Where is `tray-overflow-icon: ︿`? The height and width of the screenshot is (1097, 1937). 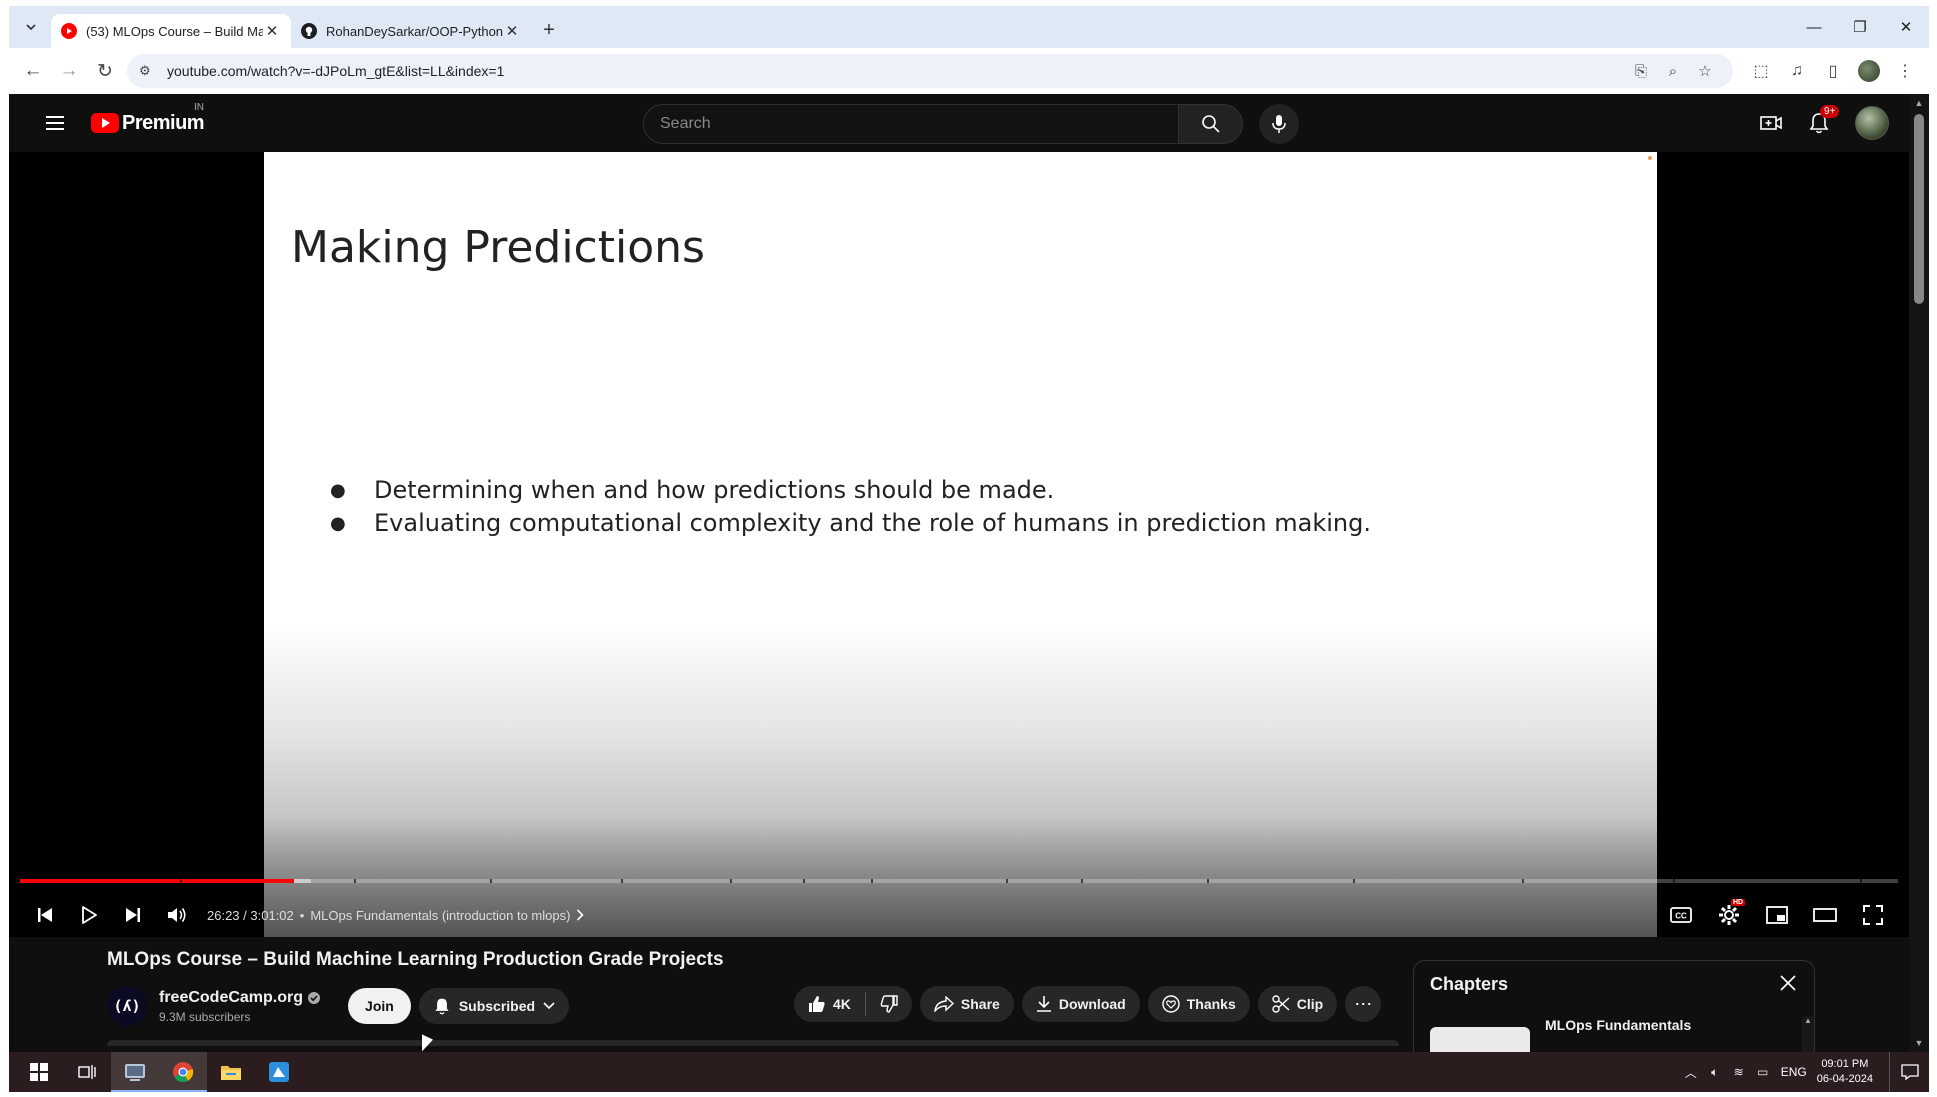 tray-overflow-icon: ︿ is located at coordinates (1691, 1072).